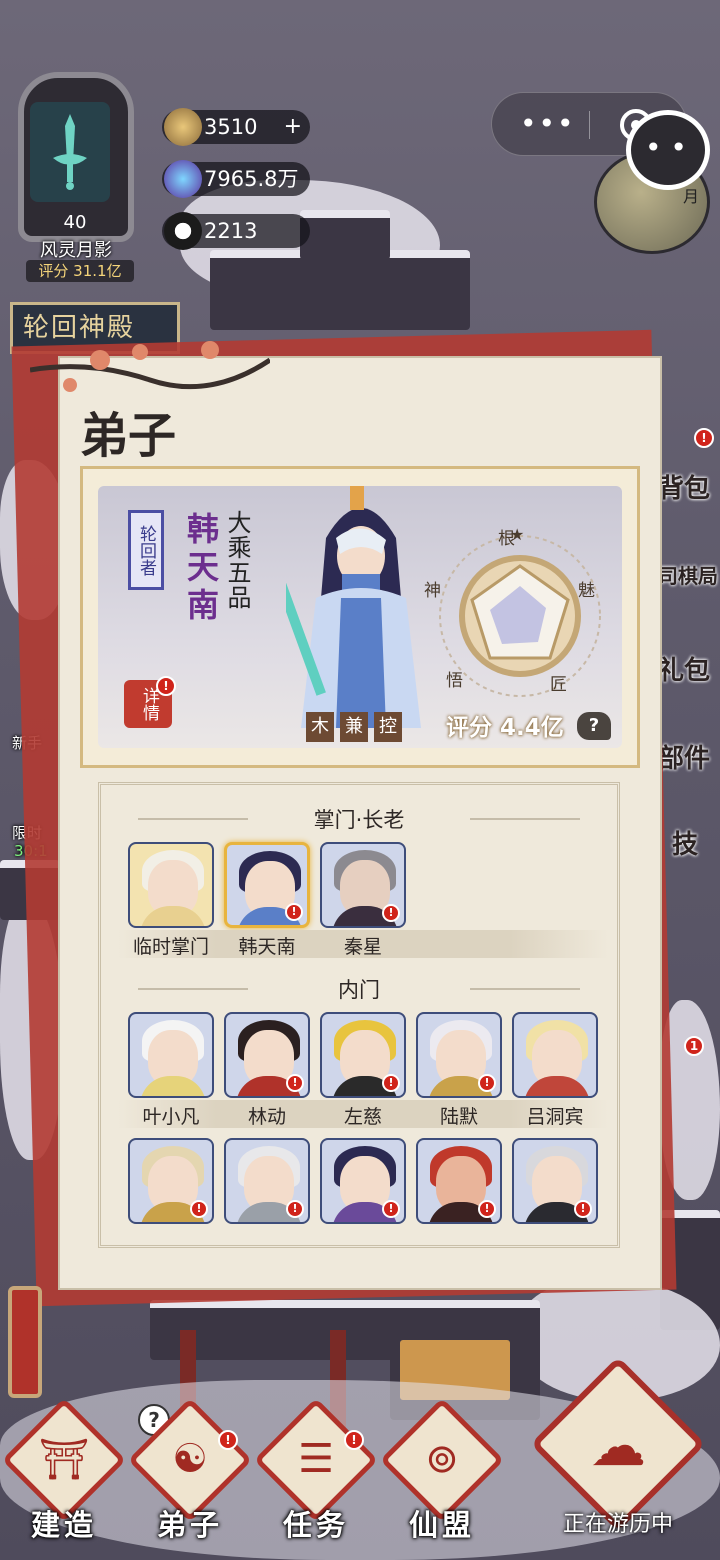 The width and height of the screenshot is (720, 1560). What do you see at coordinates (454, 681) in the screenshot?
I see `radar-label-insight: 悟` at bounding box center [454, 681].